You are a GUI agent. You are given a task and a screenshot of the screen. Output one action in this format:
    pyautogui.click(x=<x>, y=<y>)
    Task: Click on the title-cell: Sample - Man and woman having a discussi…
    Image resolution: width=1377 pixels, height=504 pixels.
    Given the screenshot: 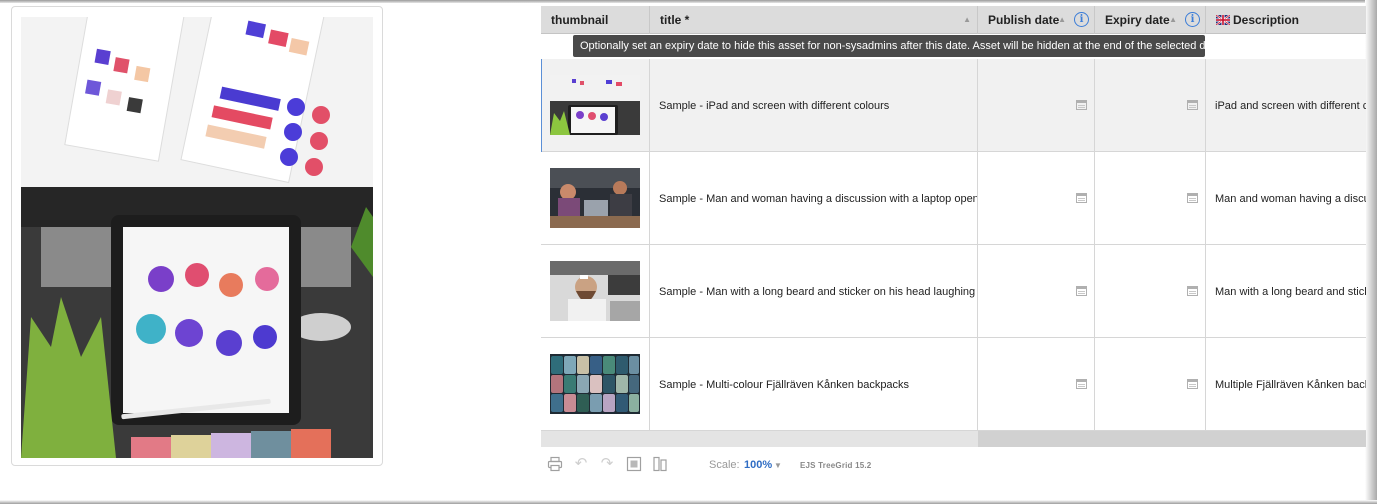 What is the action you would take?
    pyautogui.click(x=814, y=198)
    